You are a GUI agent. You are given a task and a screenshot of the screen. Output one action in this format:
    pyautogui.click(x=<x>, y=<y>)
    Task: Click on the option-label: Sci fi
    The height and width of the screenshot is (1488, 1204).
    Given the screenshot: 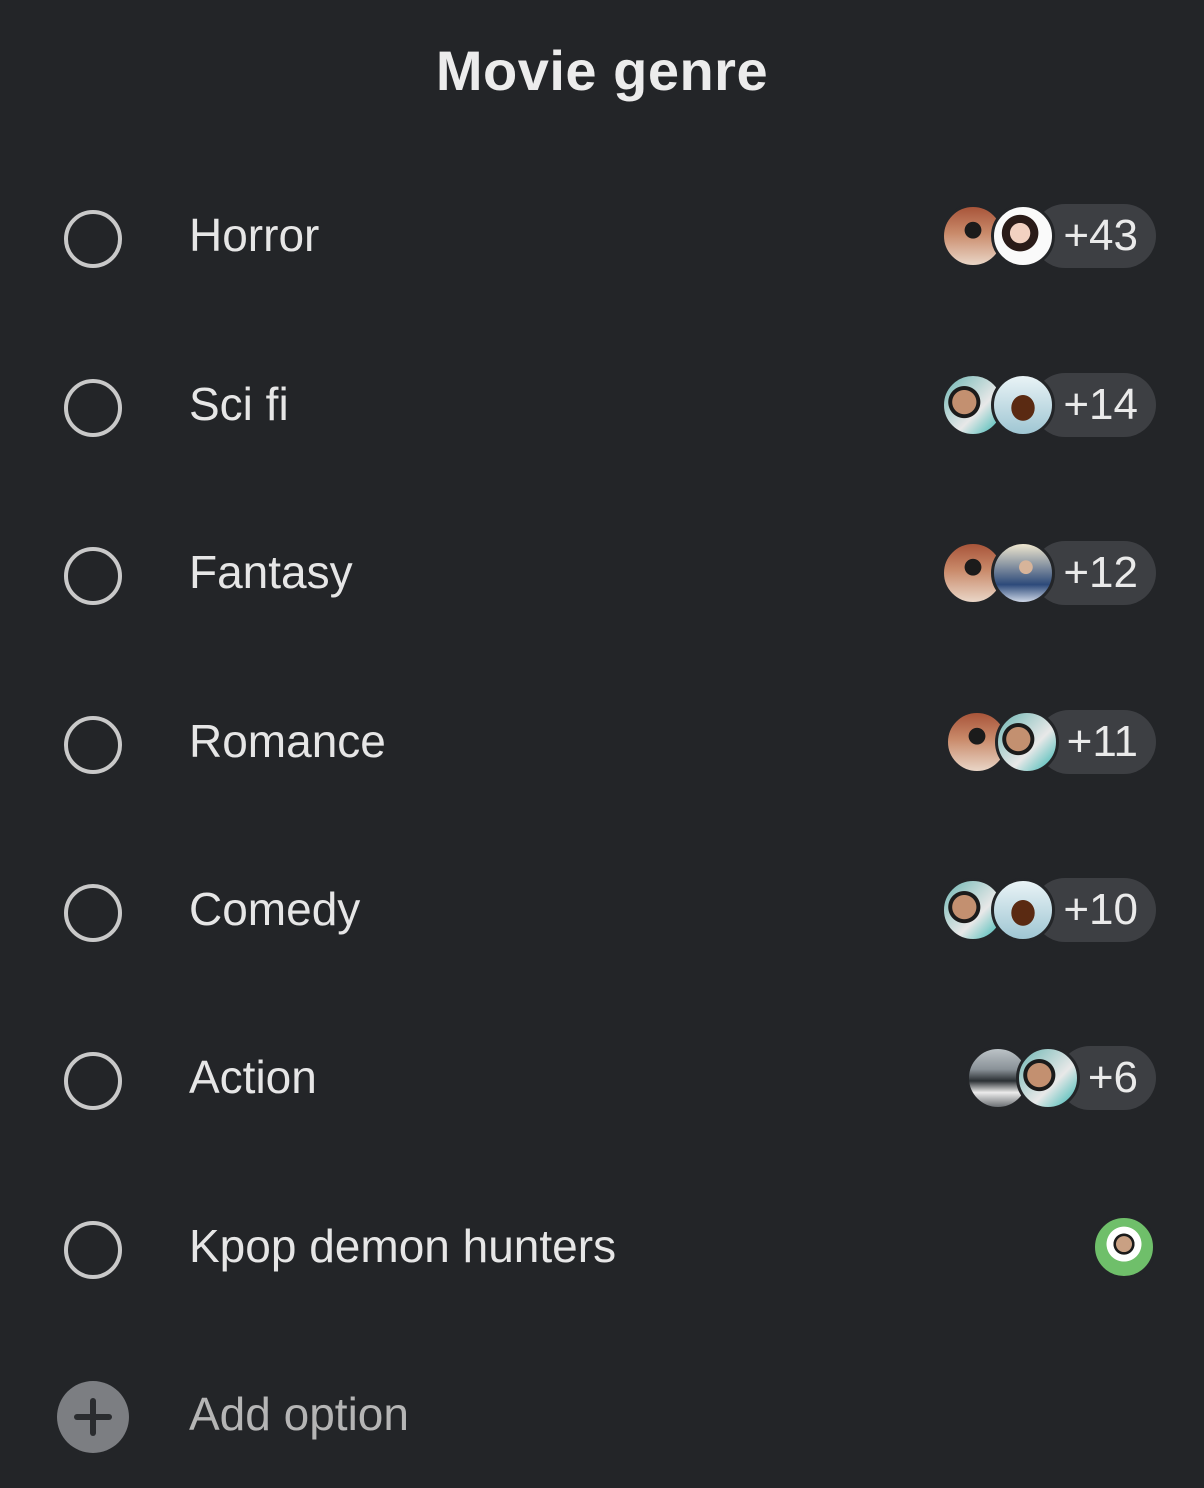 What is the action you would take?
    pyautogui.click(x=239, y=404)
    